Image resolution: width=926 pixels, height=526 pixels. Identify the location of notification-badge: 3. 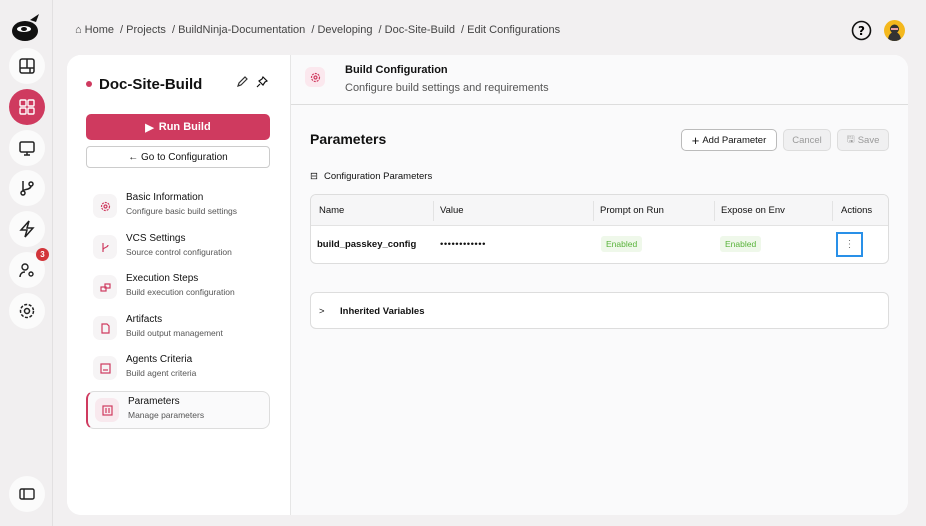
(42, 254).